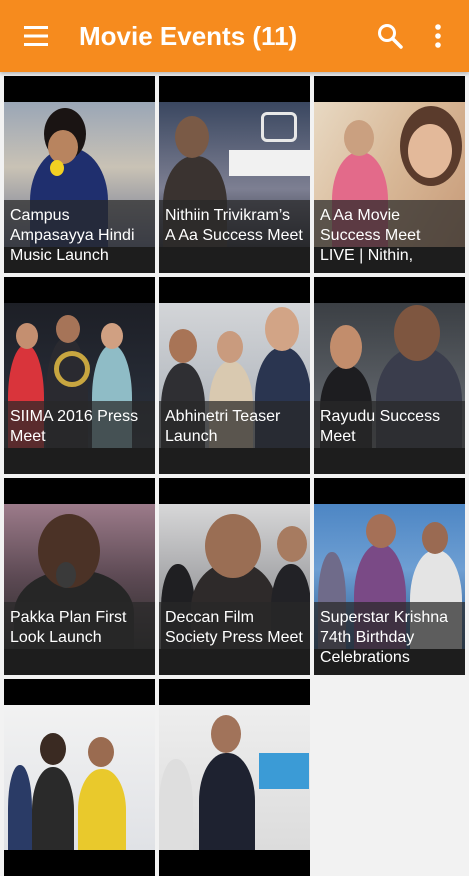 Image resolution: width=469 pixels, height=876 pixels. I want to click on event-tile: A Aa Movie Success Meet LIVE | Nithin,, so click(389, 174).